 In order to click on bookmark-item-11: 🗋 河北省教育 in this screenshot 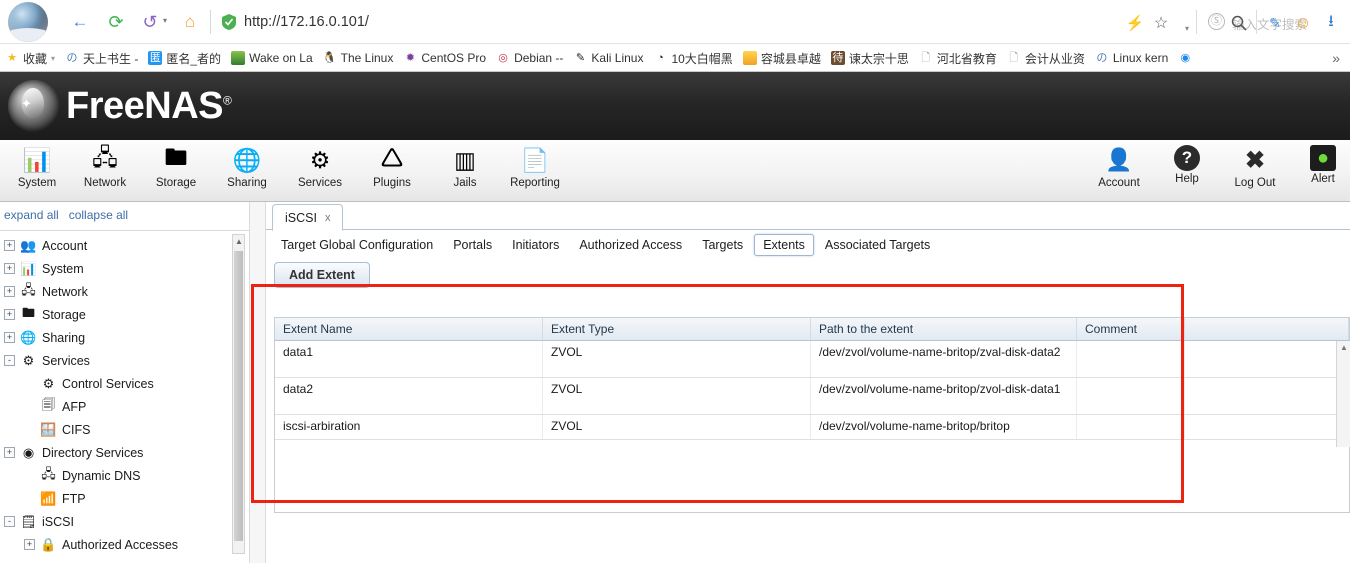, I will do `click(958, 57)`.